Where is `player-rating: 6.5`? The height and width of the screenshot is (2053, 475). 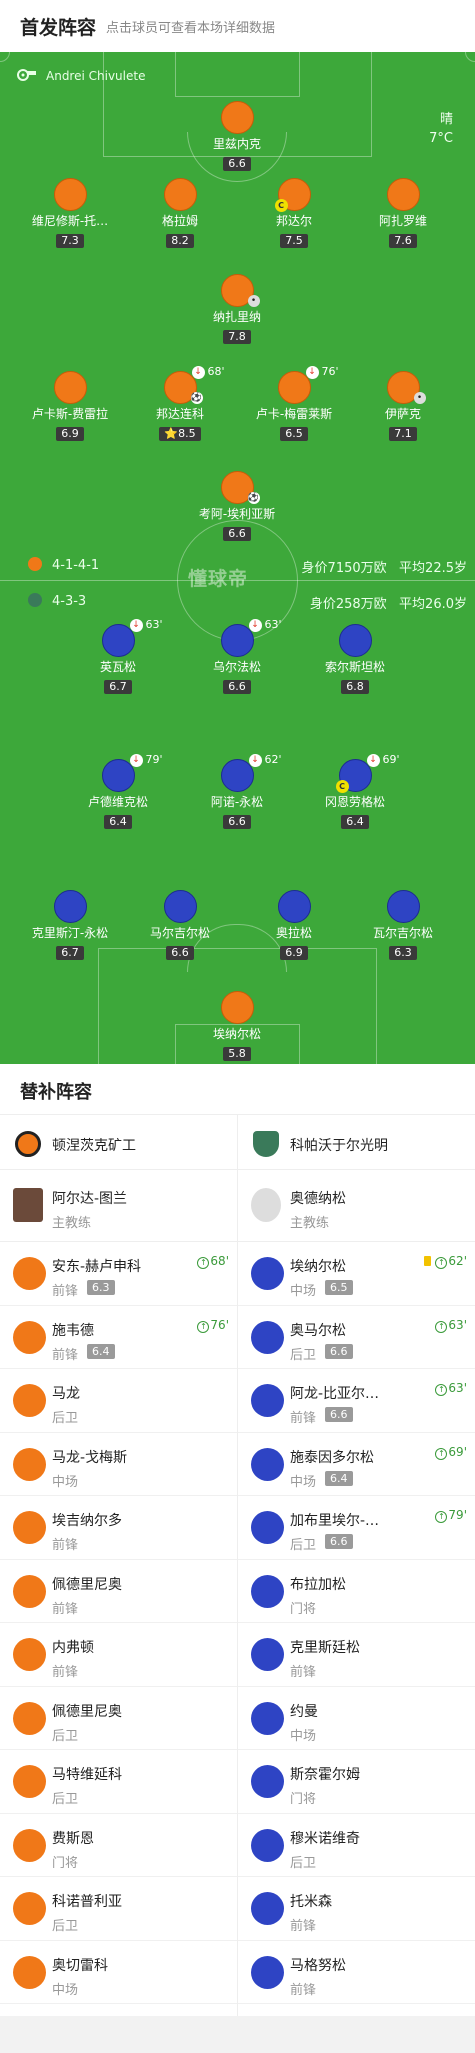
player-rating: 6.5 is located at coordinates (294, 434).